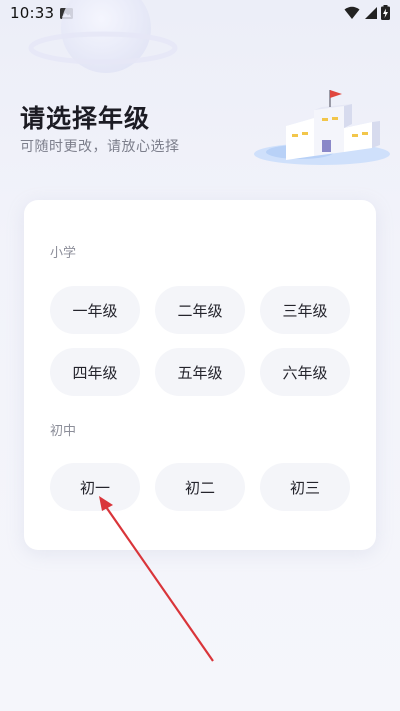 The width and height of the screenshot is (400, 711). Describe the element at coordinates (305, 487) in the screenshot. I see `grade-button-junior-3: 初三` at that location.